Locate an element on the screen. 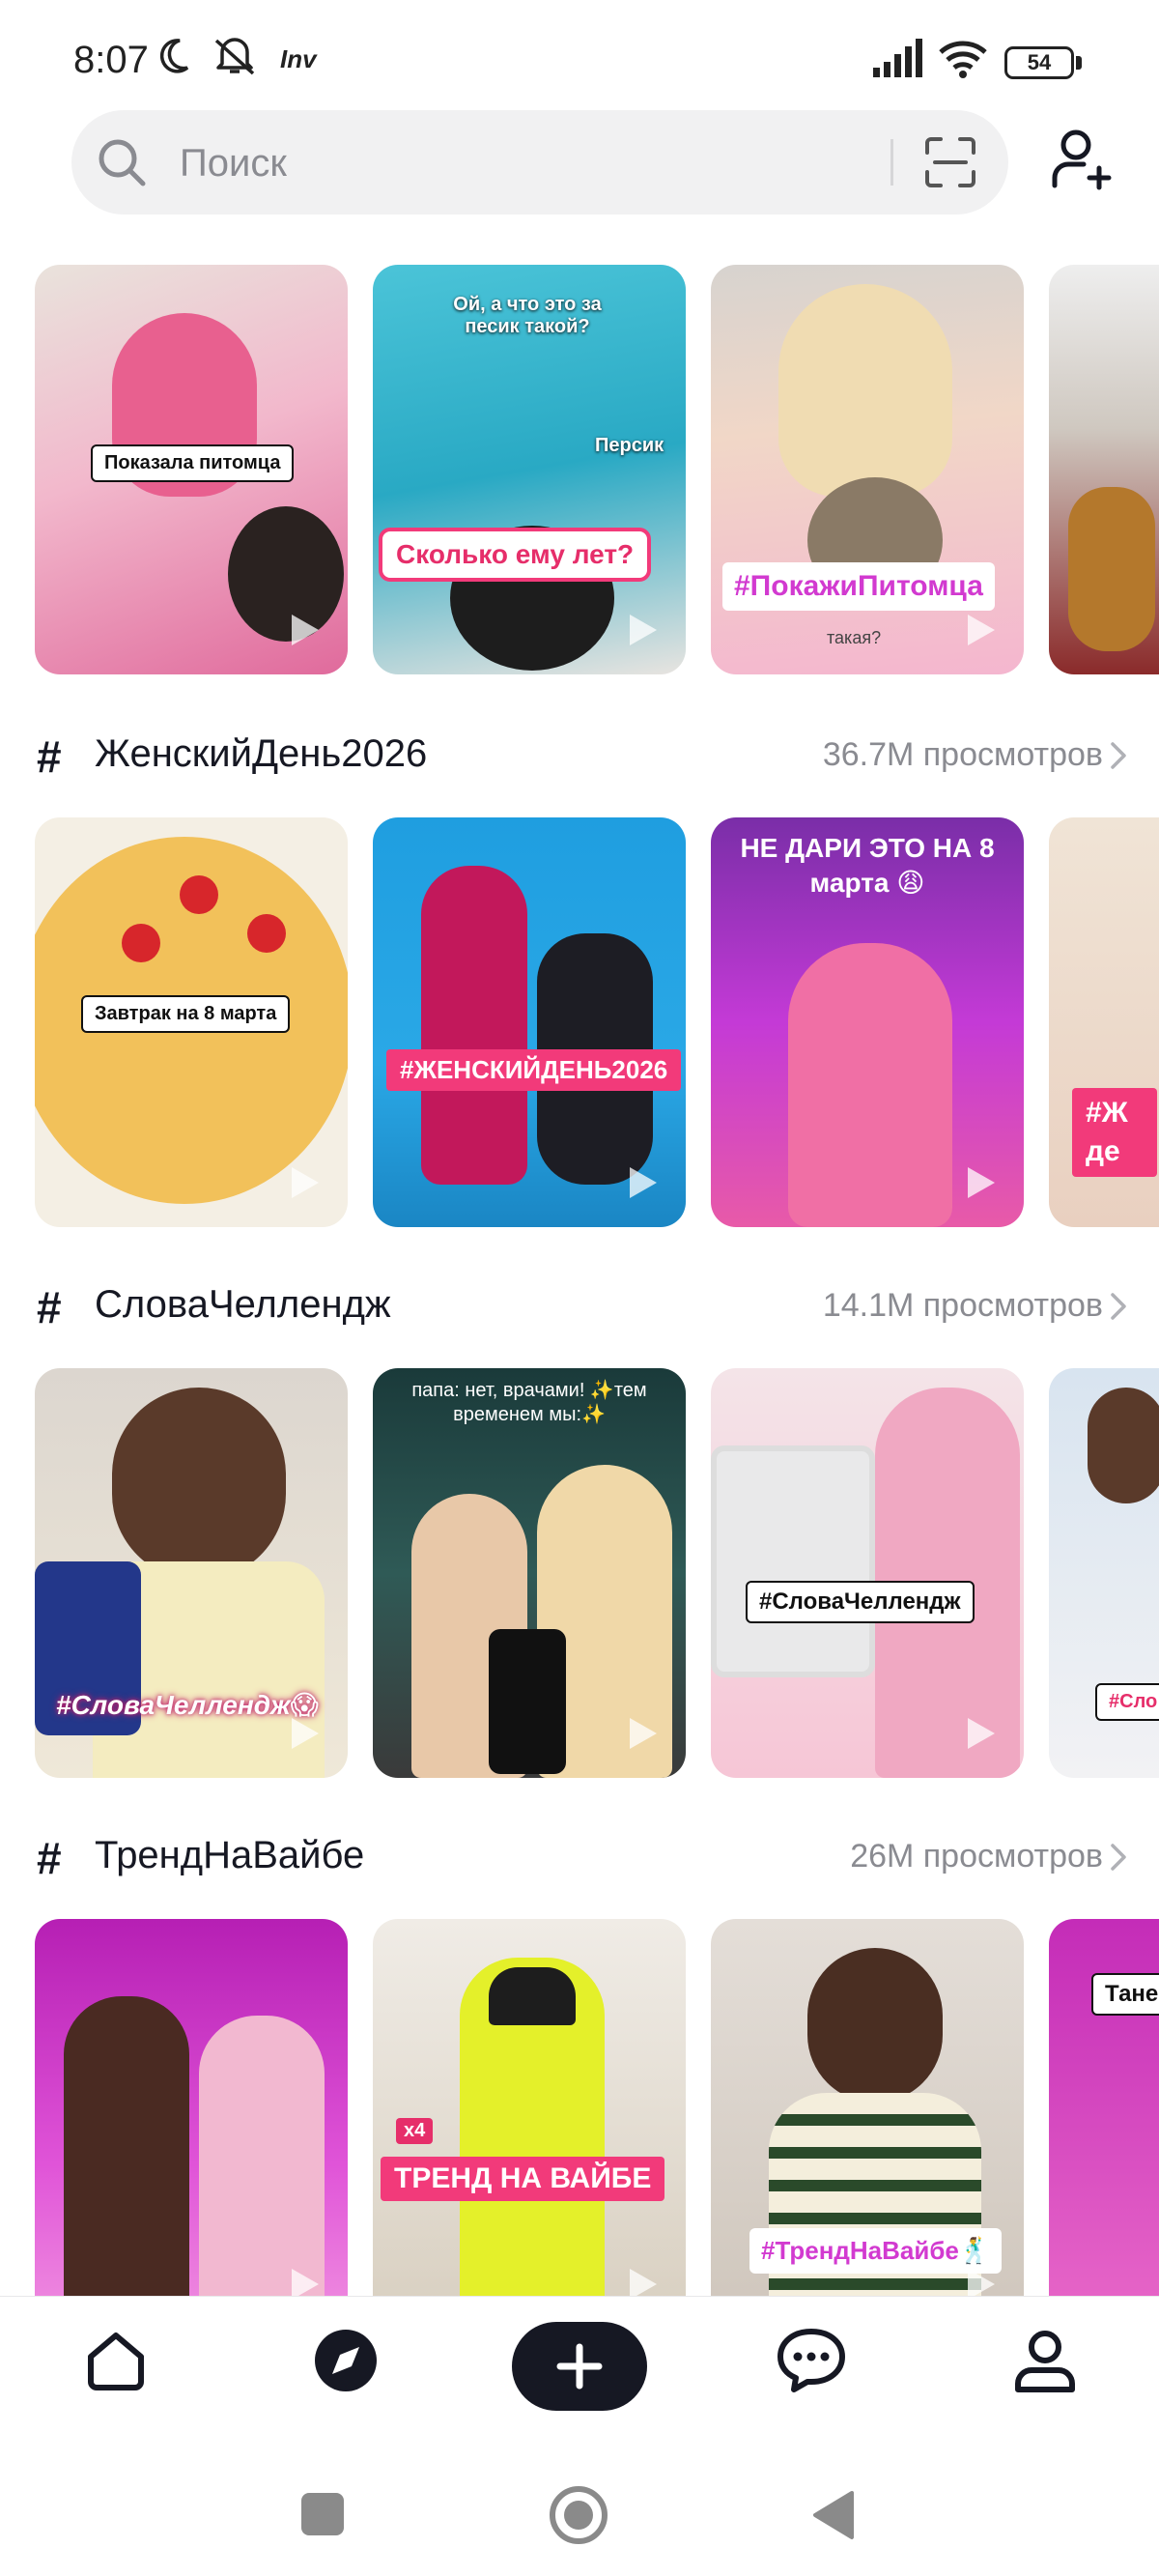  search-bar is located at coordinates (539, 163).